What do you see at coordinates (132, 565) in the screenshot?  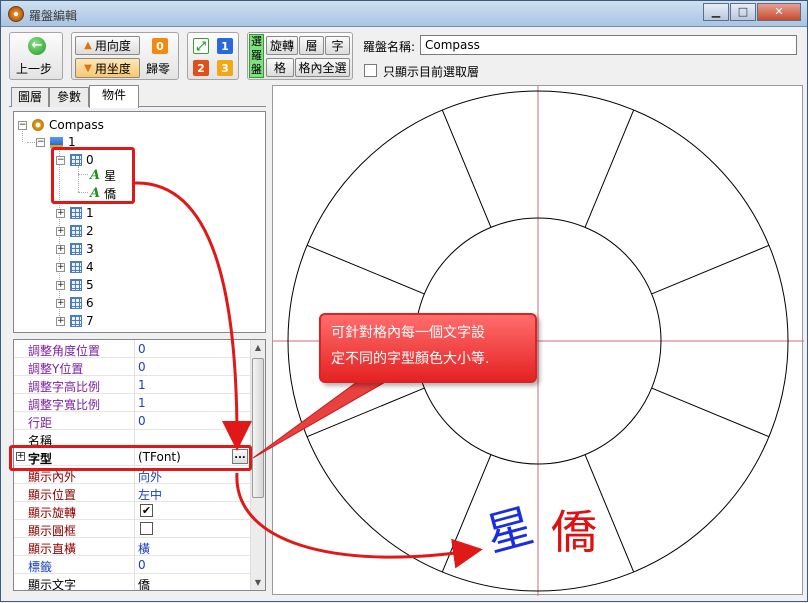 I see `prop-row: 標籤 0` at bounding box center [132, 565].